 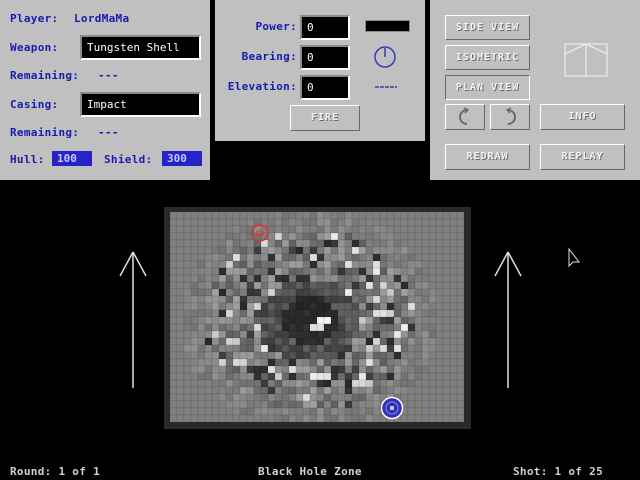 What do you see at coordinates (465, 117) in the screenshot?
I see `rotate-left-button` at bounding box center [465, 117].